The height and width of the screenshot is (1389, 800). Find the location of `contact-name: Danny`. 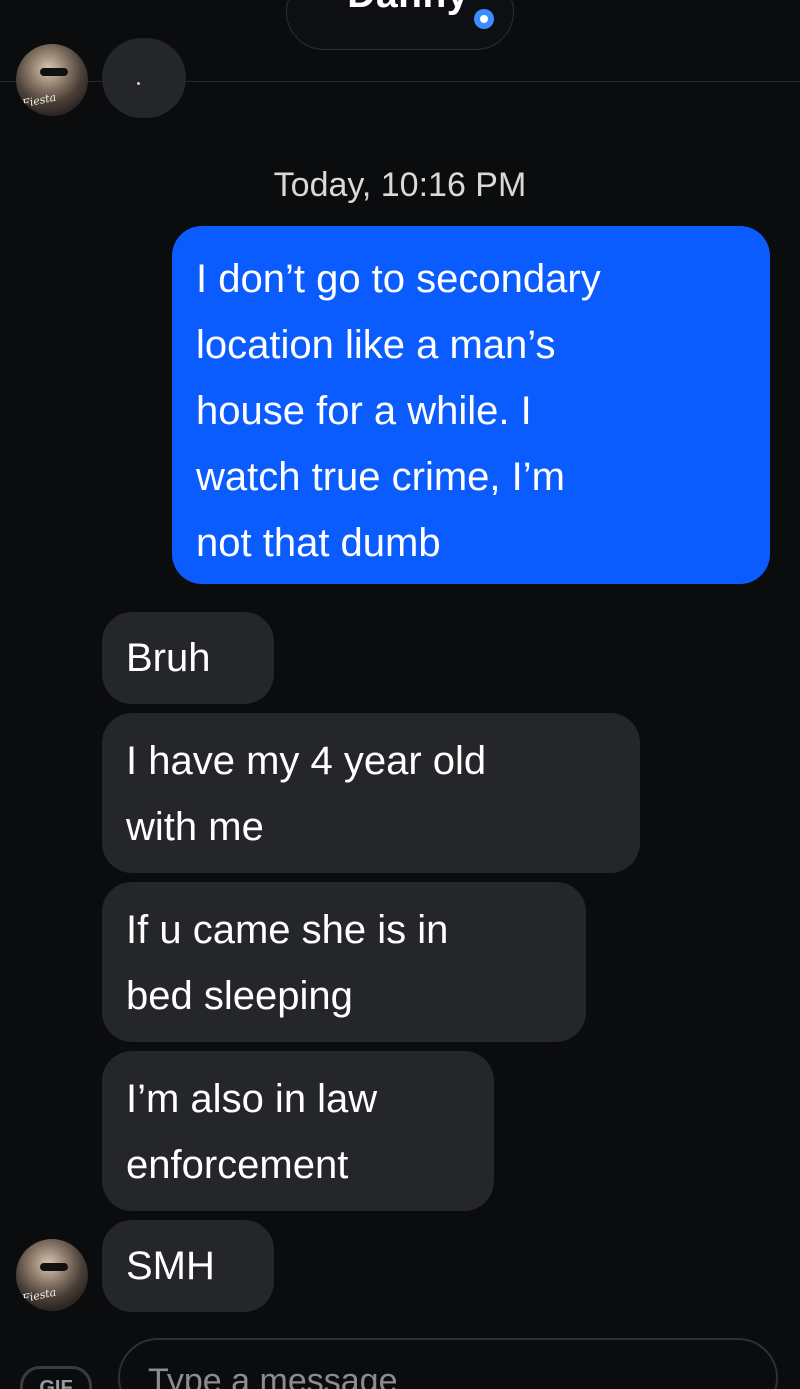

contact-name: Danny is located at coordinates (389, 7).